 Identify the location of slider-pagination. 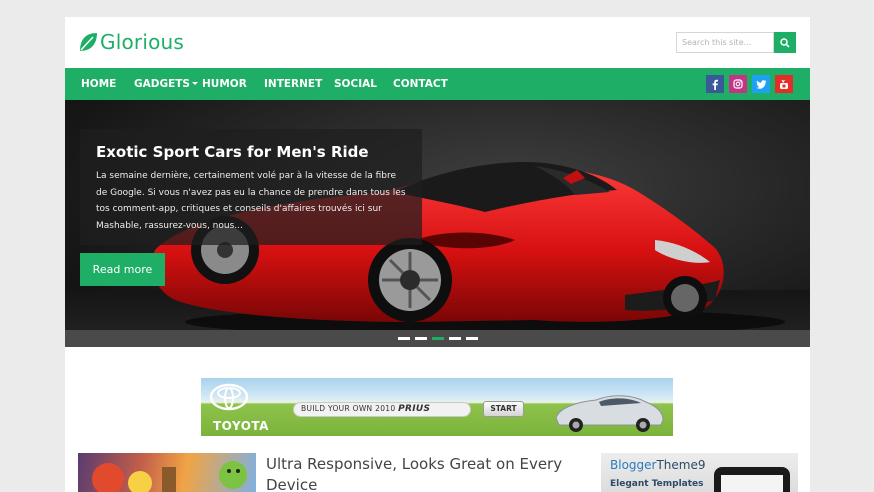
(437, 338).